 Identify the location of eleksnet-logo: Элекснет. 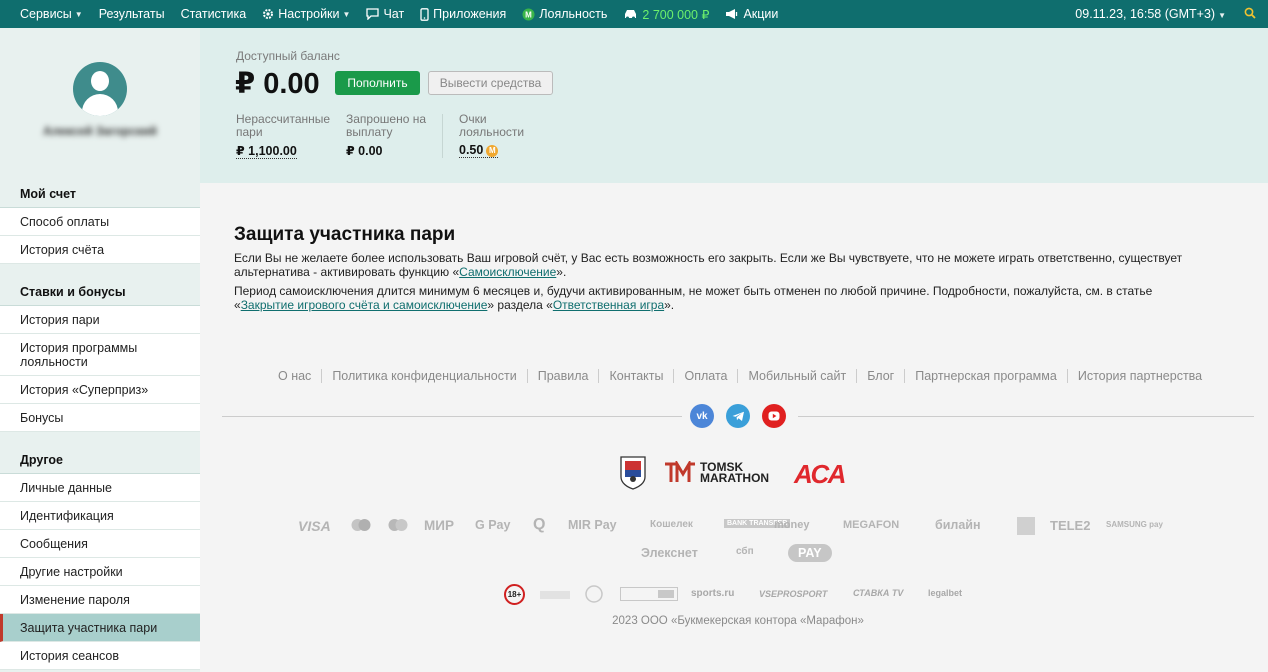
(669, 553).